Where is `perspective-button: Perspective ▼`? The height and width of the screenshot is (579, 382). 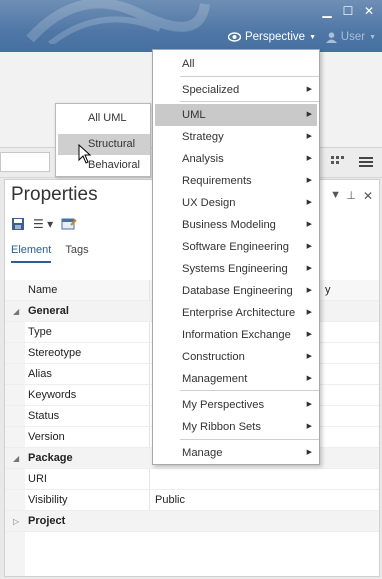
perspective-button: Perspective ▼ is located at coordinates (271, 37).